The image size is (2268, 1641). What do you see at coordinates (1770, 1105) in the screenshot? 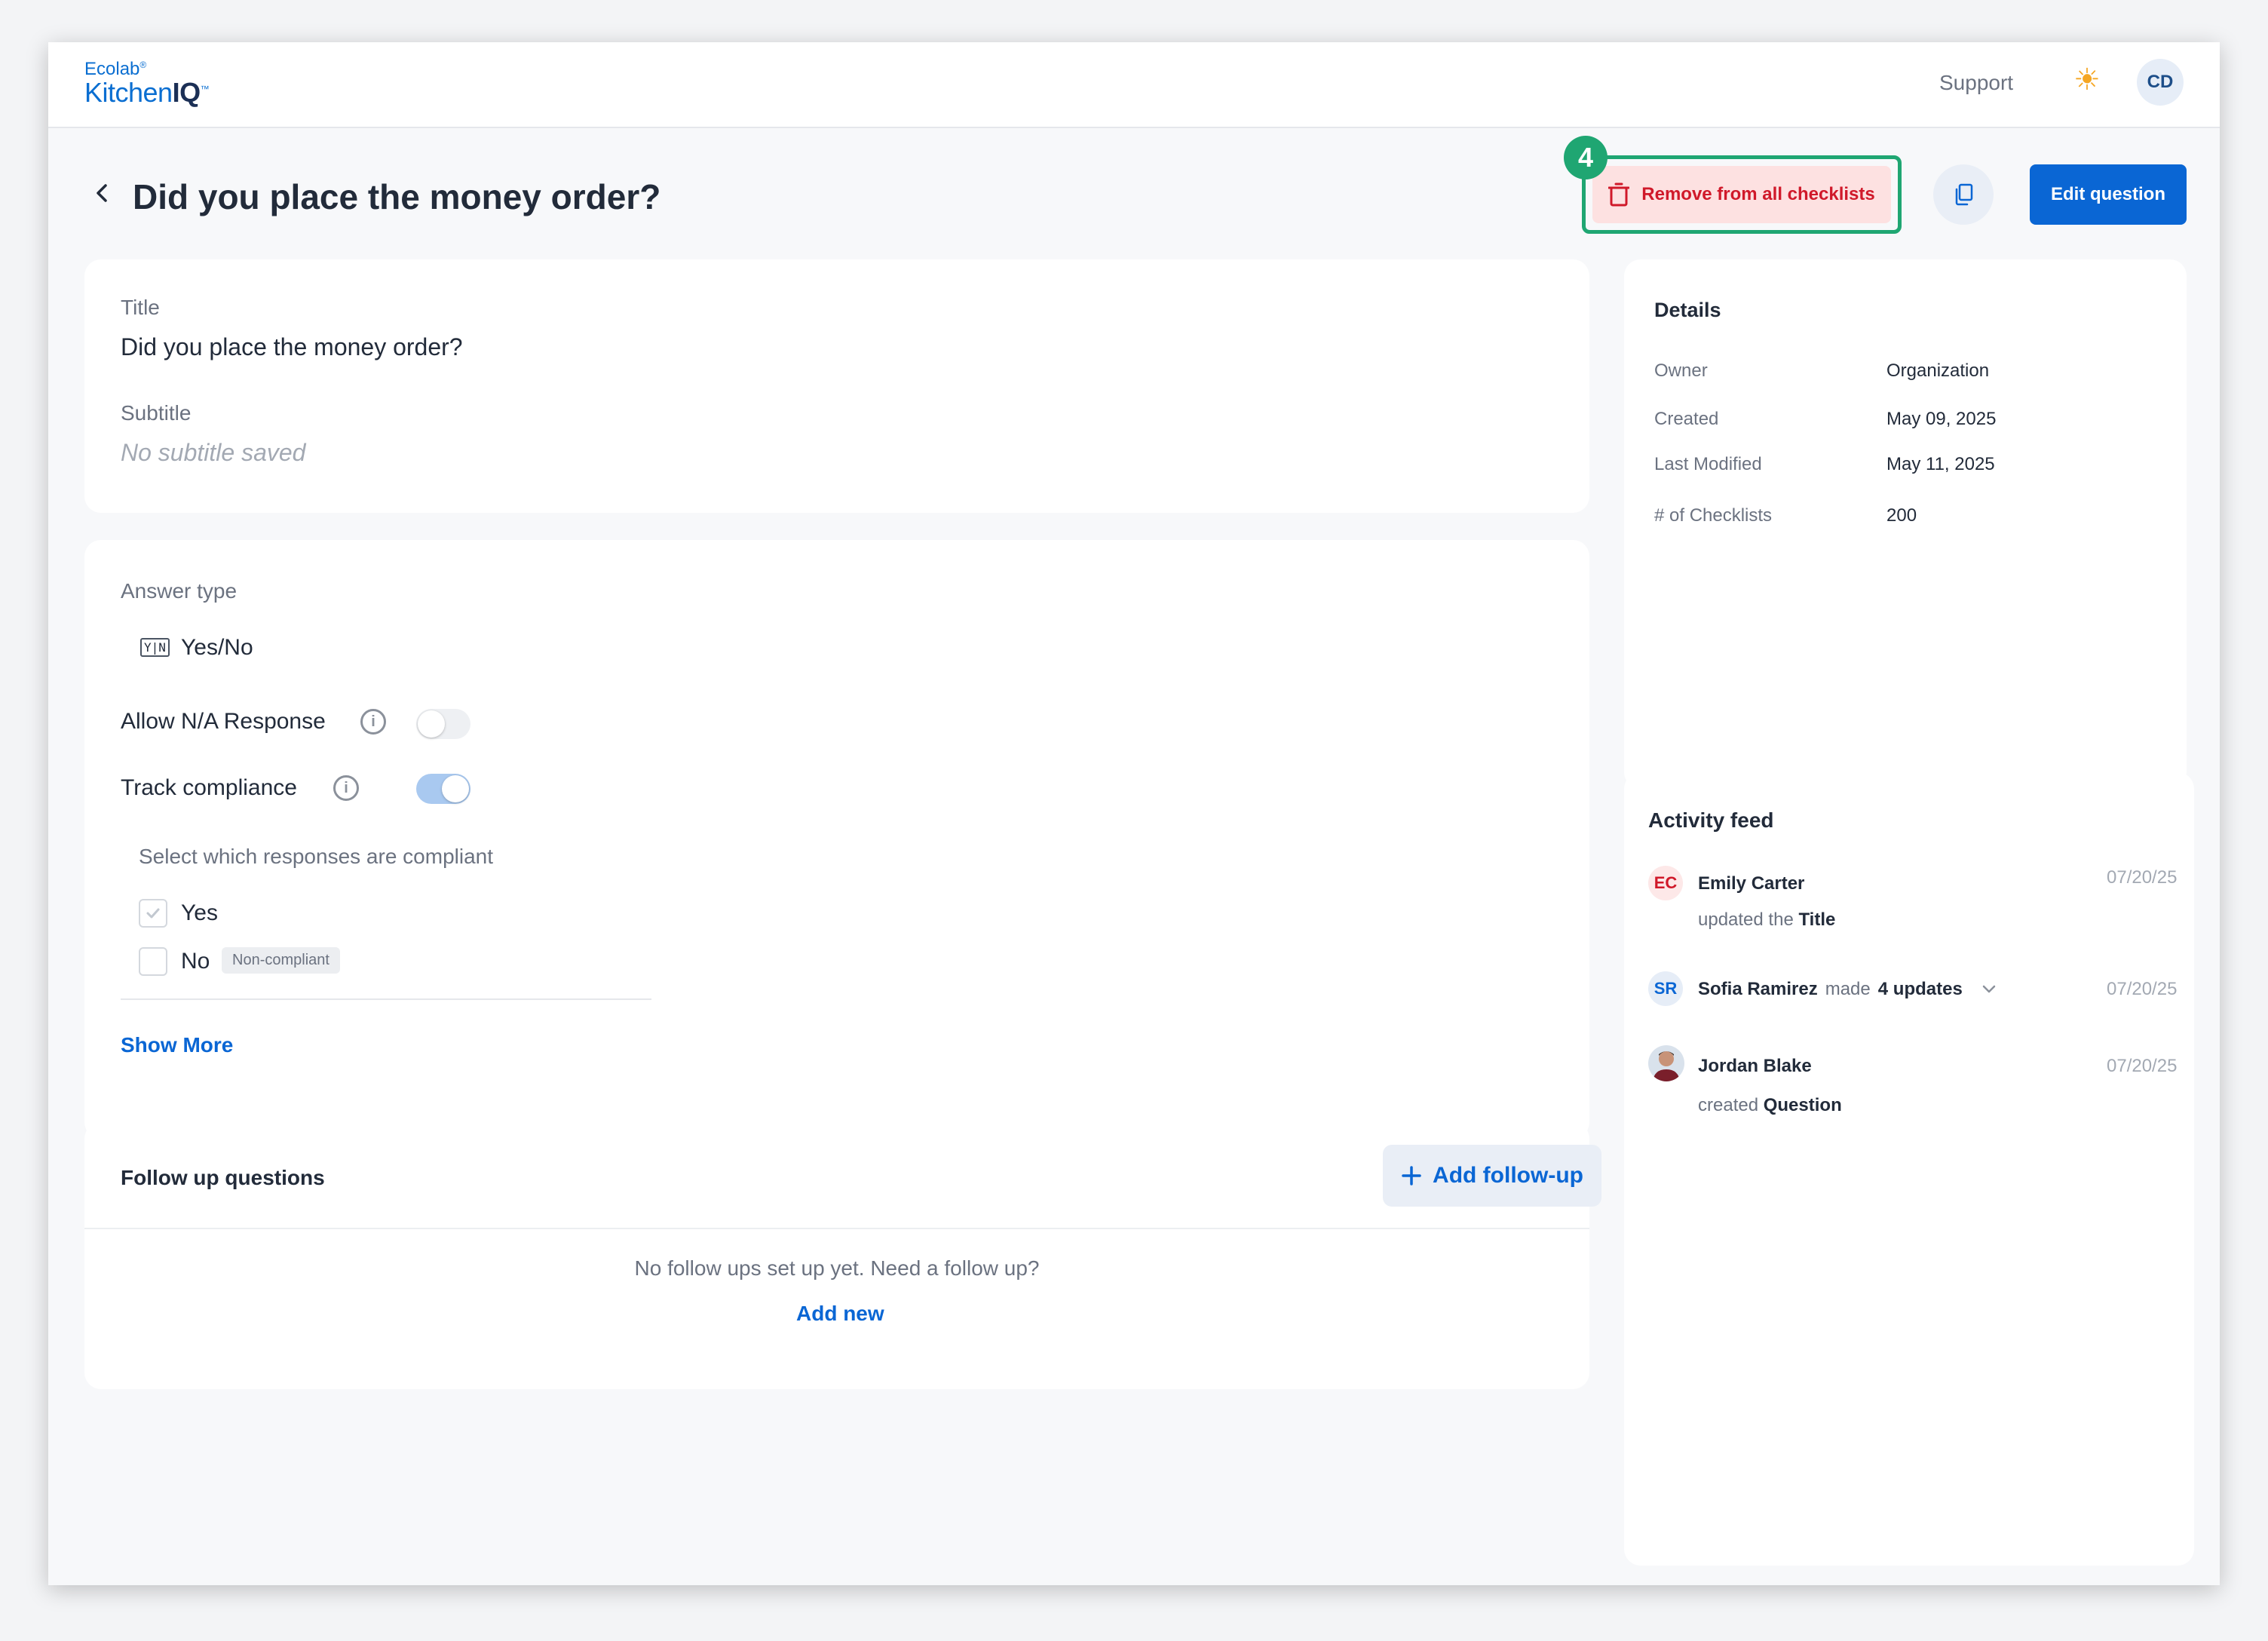
I see `feed-action: created Question` at bounding box center [1770, 1105].